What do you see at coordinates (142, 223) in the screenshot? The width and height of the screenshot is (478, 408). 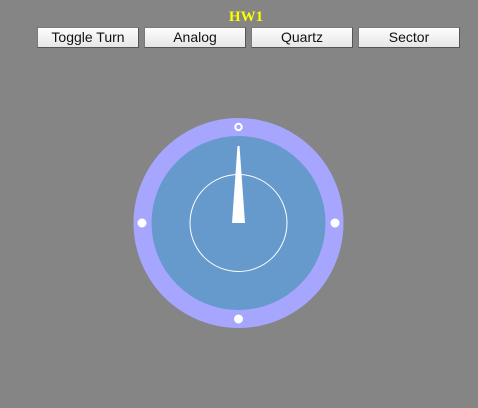 I see `marker-9-dot` at bounding box center [142, 223].